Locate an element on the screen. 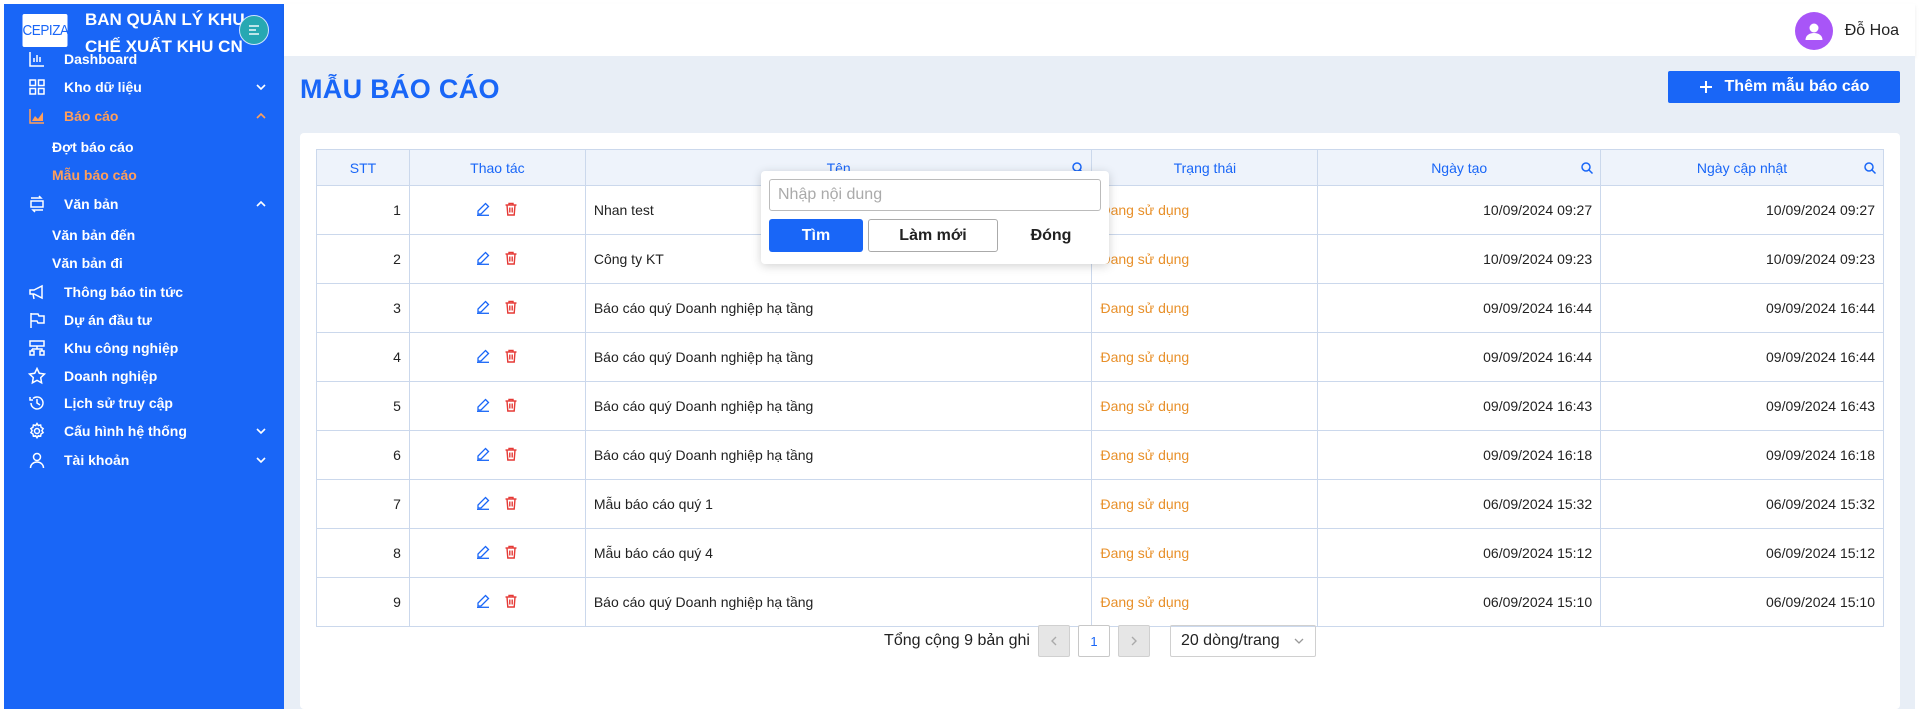  cell-stt: 7 is located at coordinates (363, 504).